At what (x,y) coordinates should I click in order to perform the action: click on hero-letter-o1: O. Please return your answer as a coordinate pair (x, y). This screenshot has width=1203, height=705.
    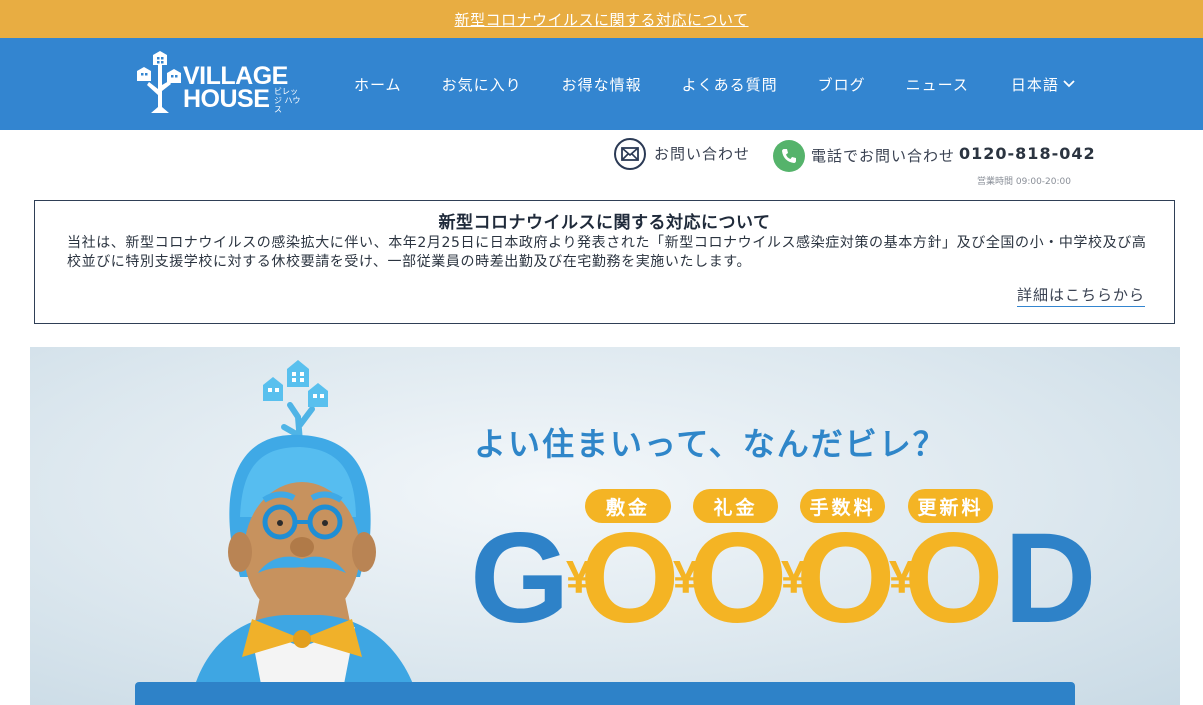
    Looking at the image, I should click on (630, 578).